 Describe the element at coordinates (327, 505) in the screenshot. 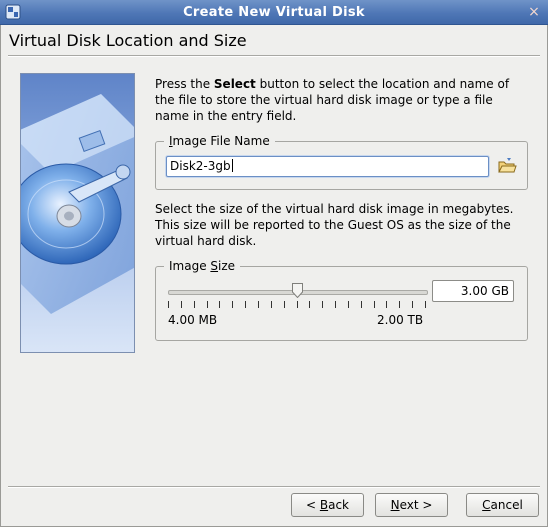

I see `back-button: < Back` at that location.